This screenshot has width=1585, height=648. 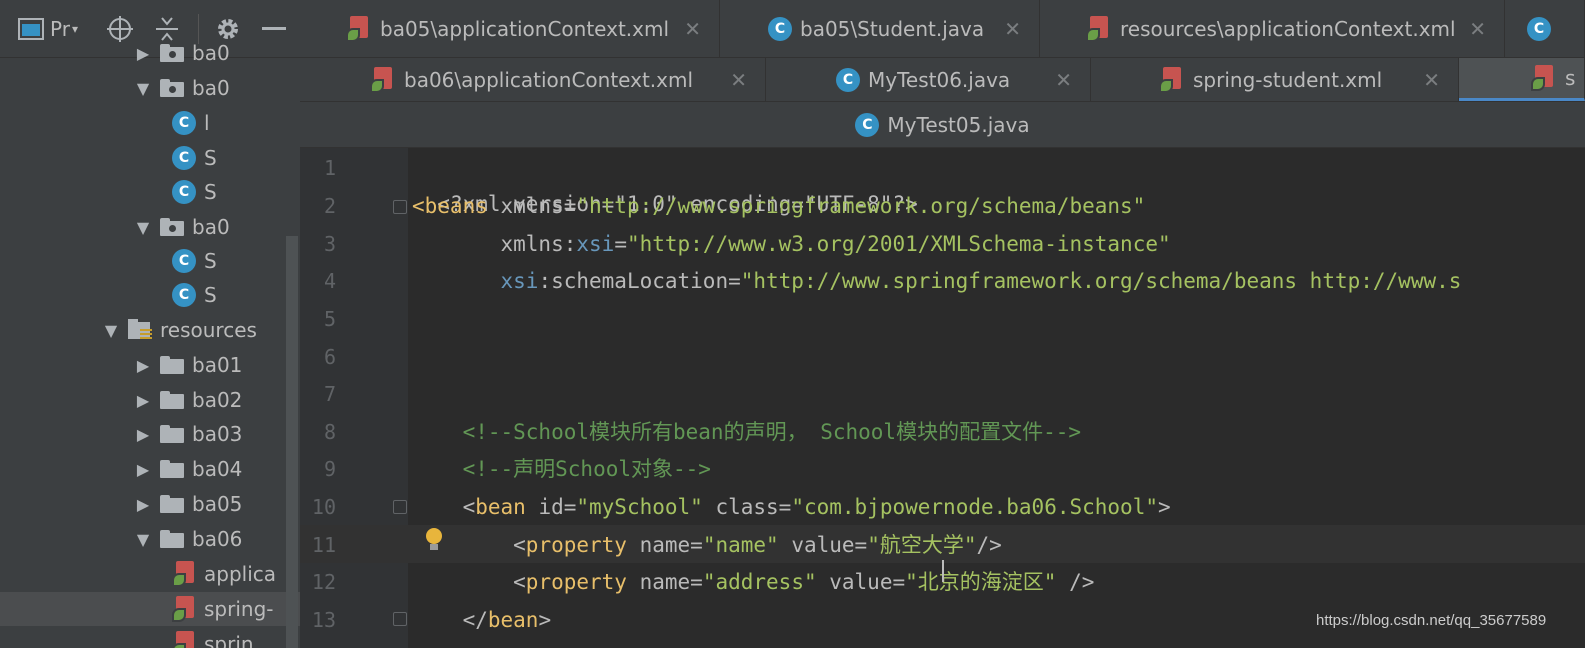 What do you see at coordinates (1275, 79) in the screenshot?
I see `editor-tab: spring-student.xml ✕` at bounding box center [1275, 79].